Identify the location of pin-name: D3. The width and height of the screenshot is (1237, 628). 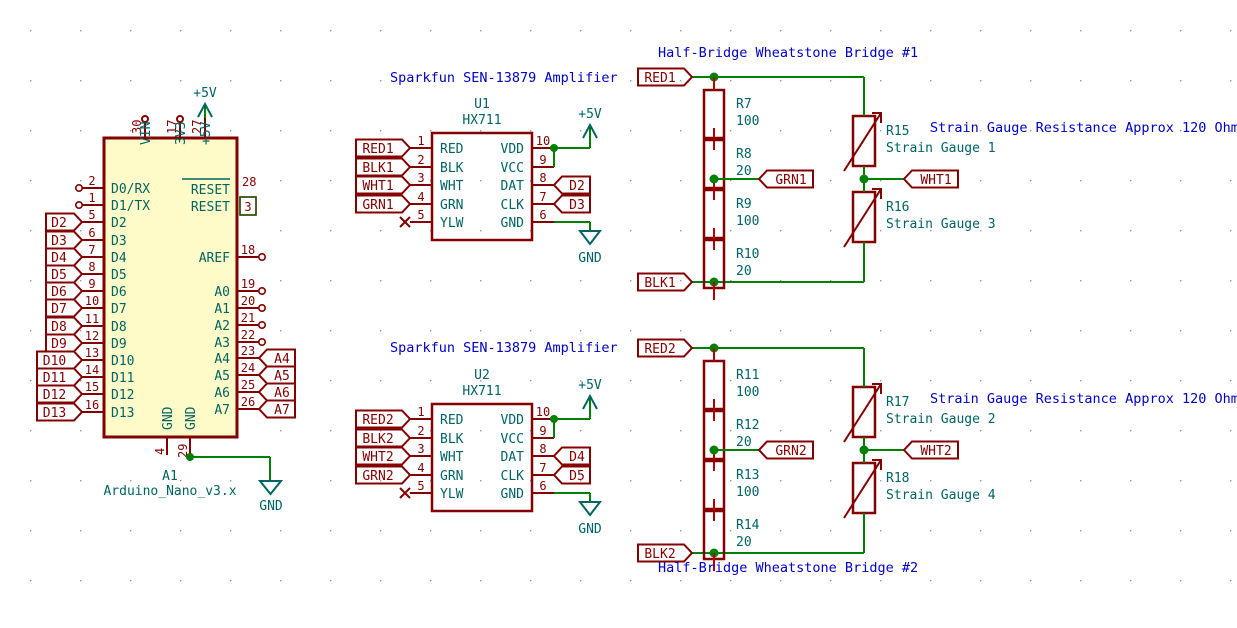
(119, 241).